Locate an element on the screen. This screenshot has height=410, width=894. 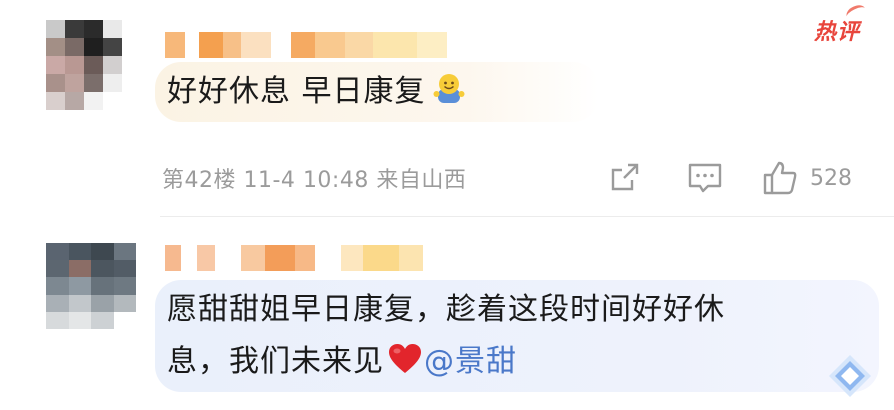
comment-meta: 第42楼 11-4 10:48 来自山西 is located at coordinates (314, 178).